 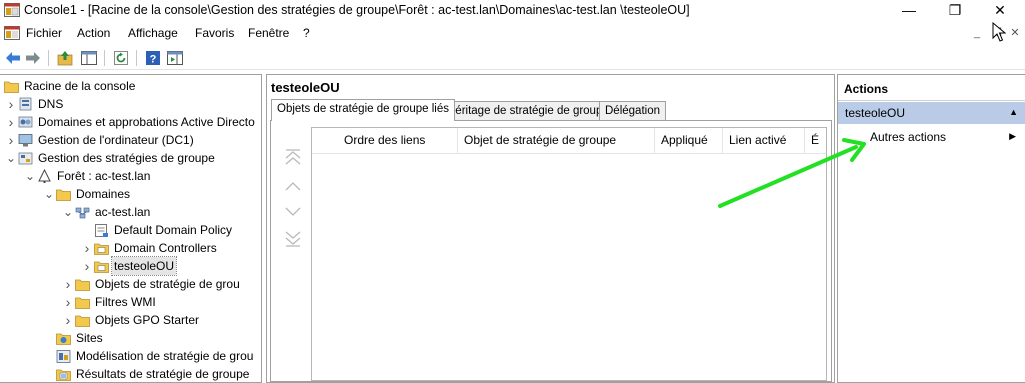 I want to click on close-icon: ✕, so click(x=1000, y=10).